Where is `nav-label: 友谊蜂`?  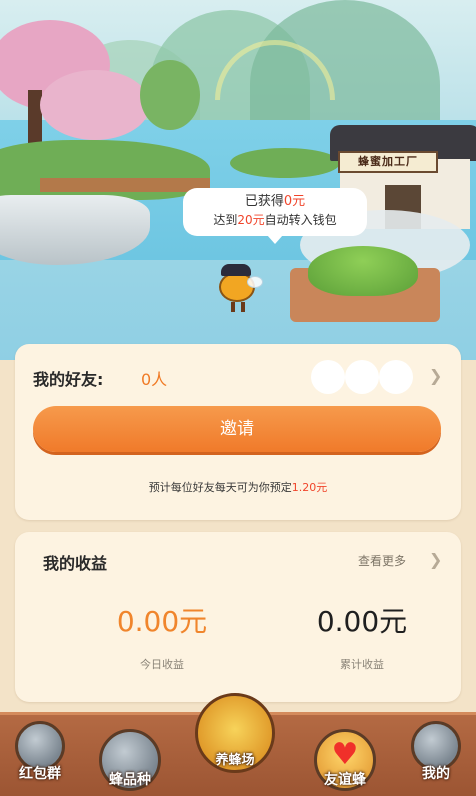 nav-label: 友谊蜂 is located at coordinates (345, 780).